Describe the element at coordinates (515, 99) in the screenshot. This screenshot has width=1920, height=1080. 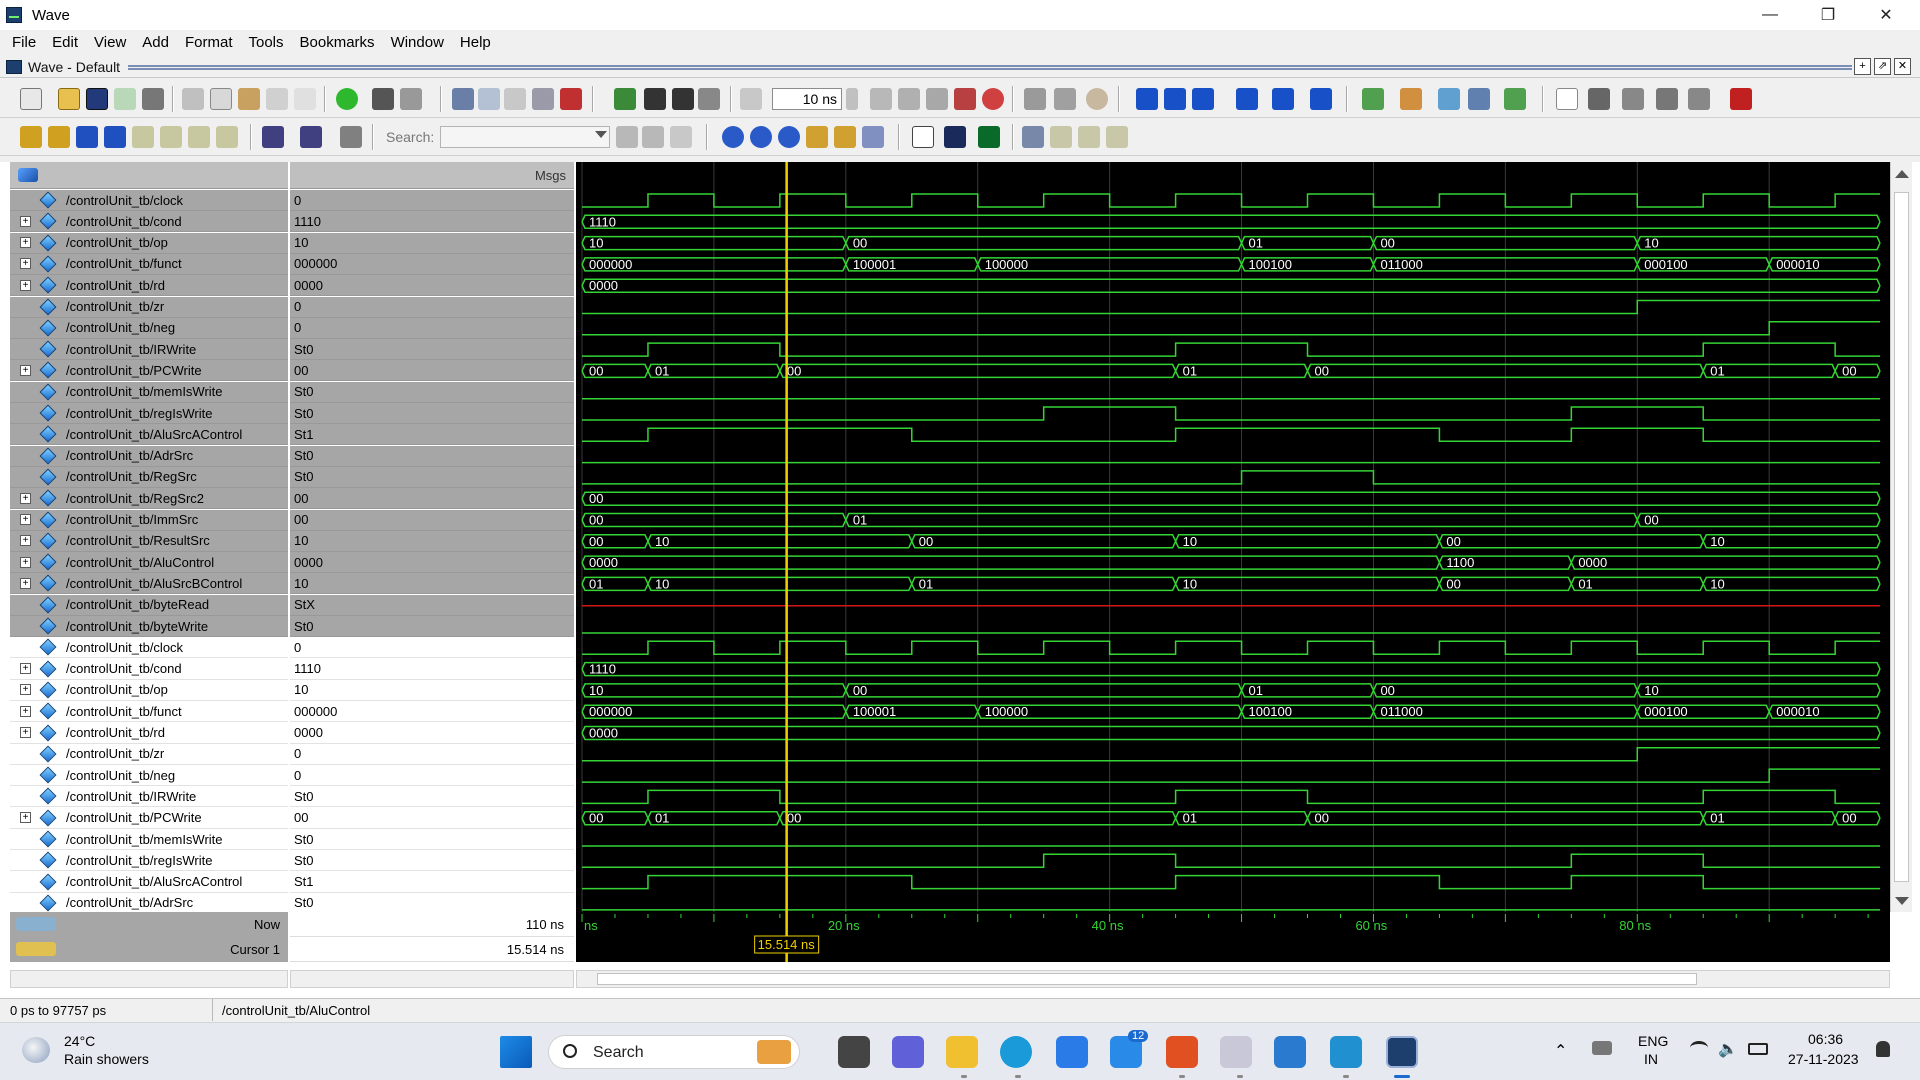
I see `simulate-icon` at that location.